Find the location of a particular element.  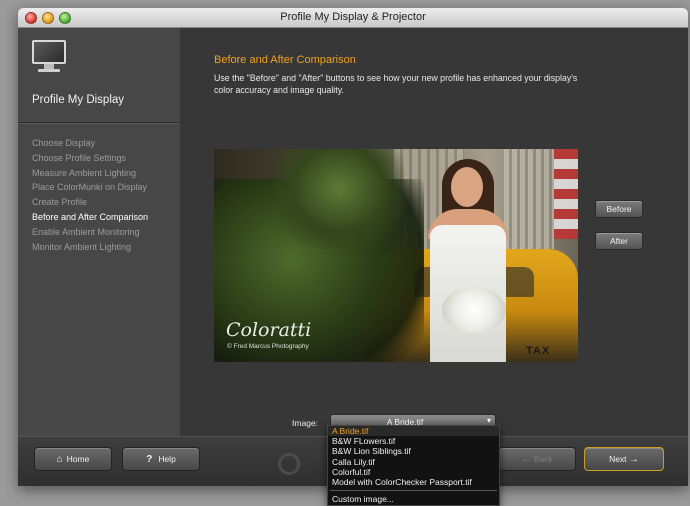

chevron-down-icon: ▾ is located at coordinates (488, 420).